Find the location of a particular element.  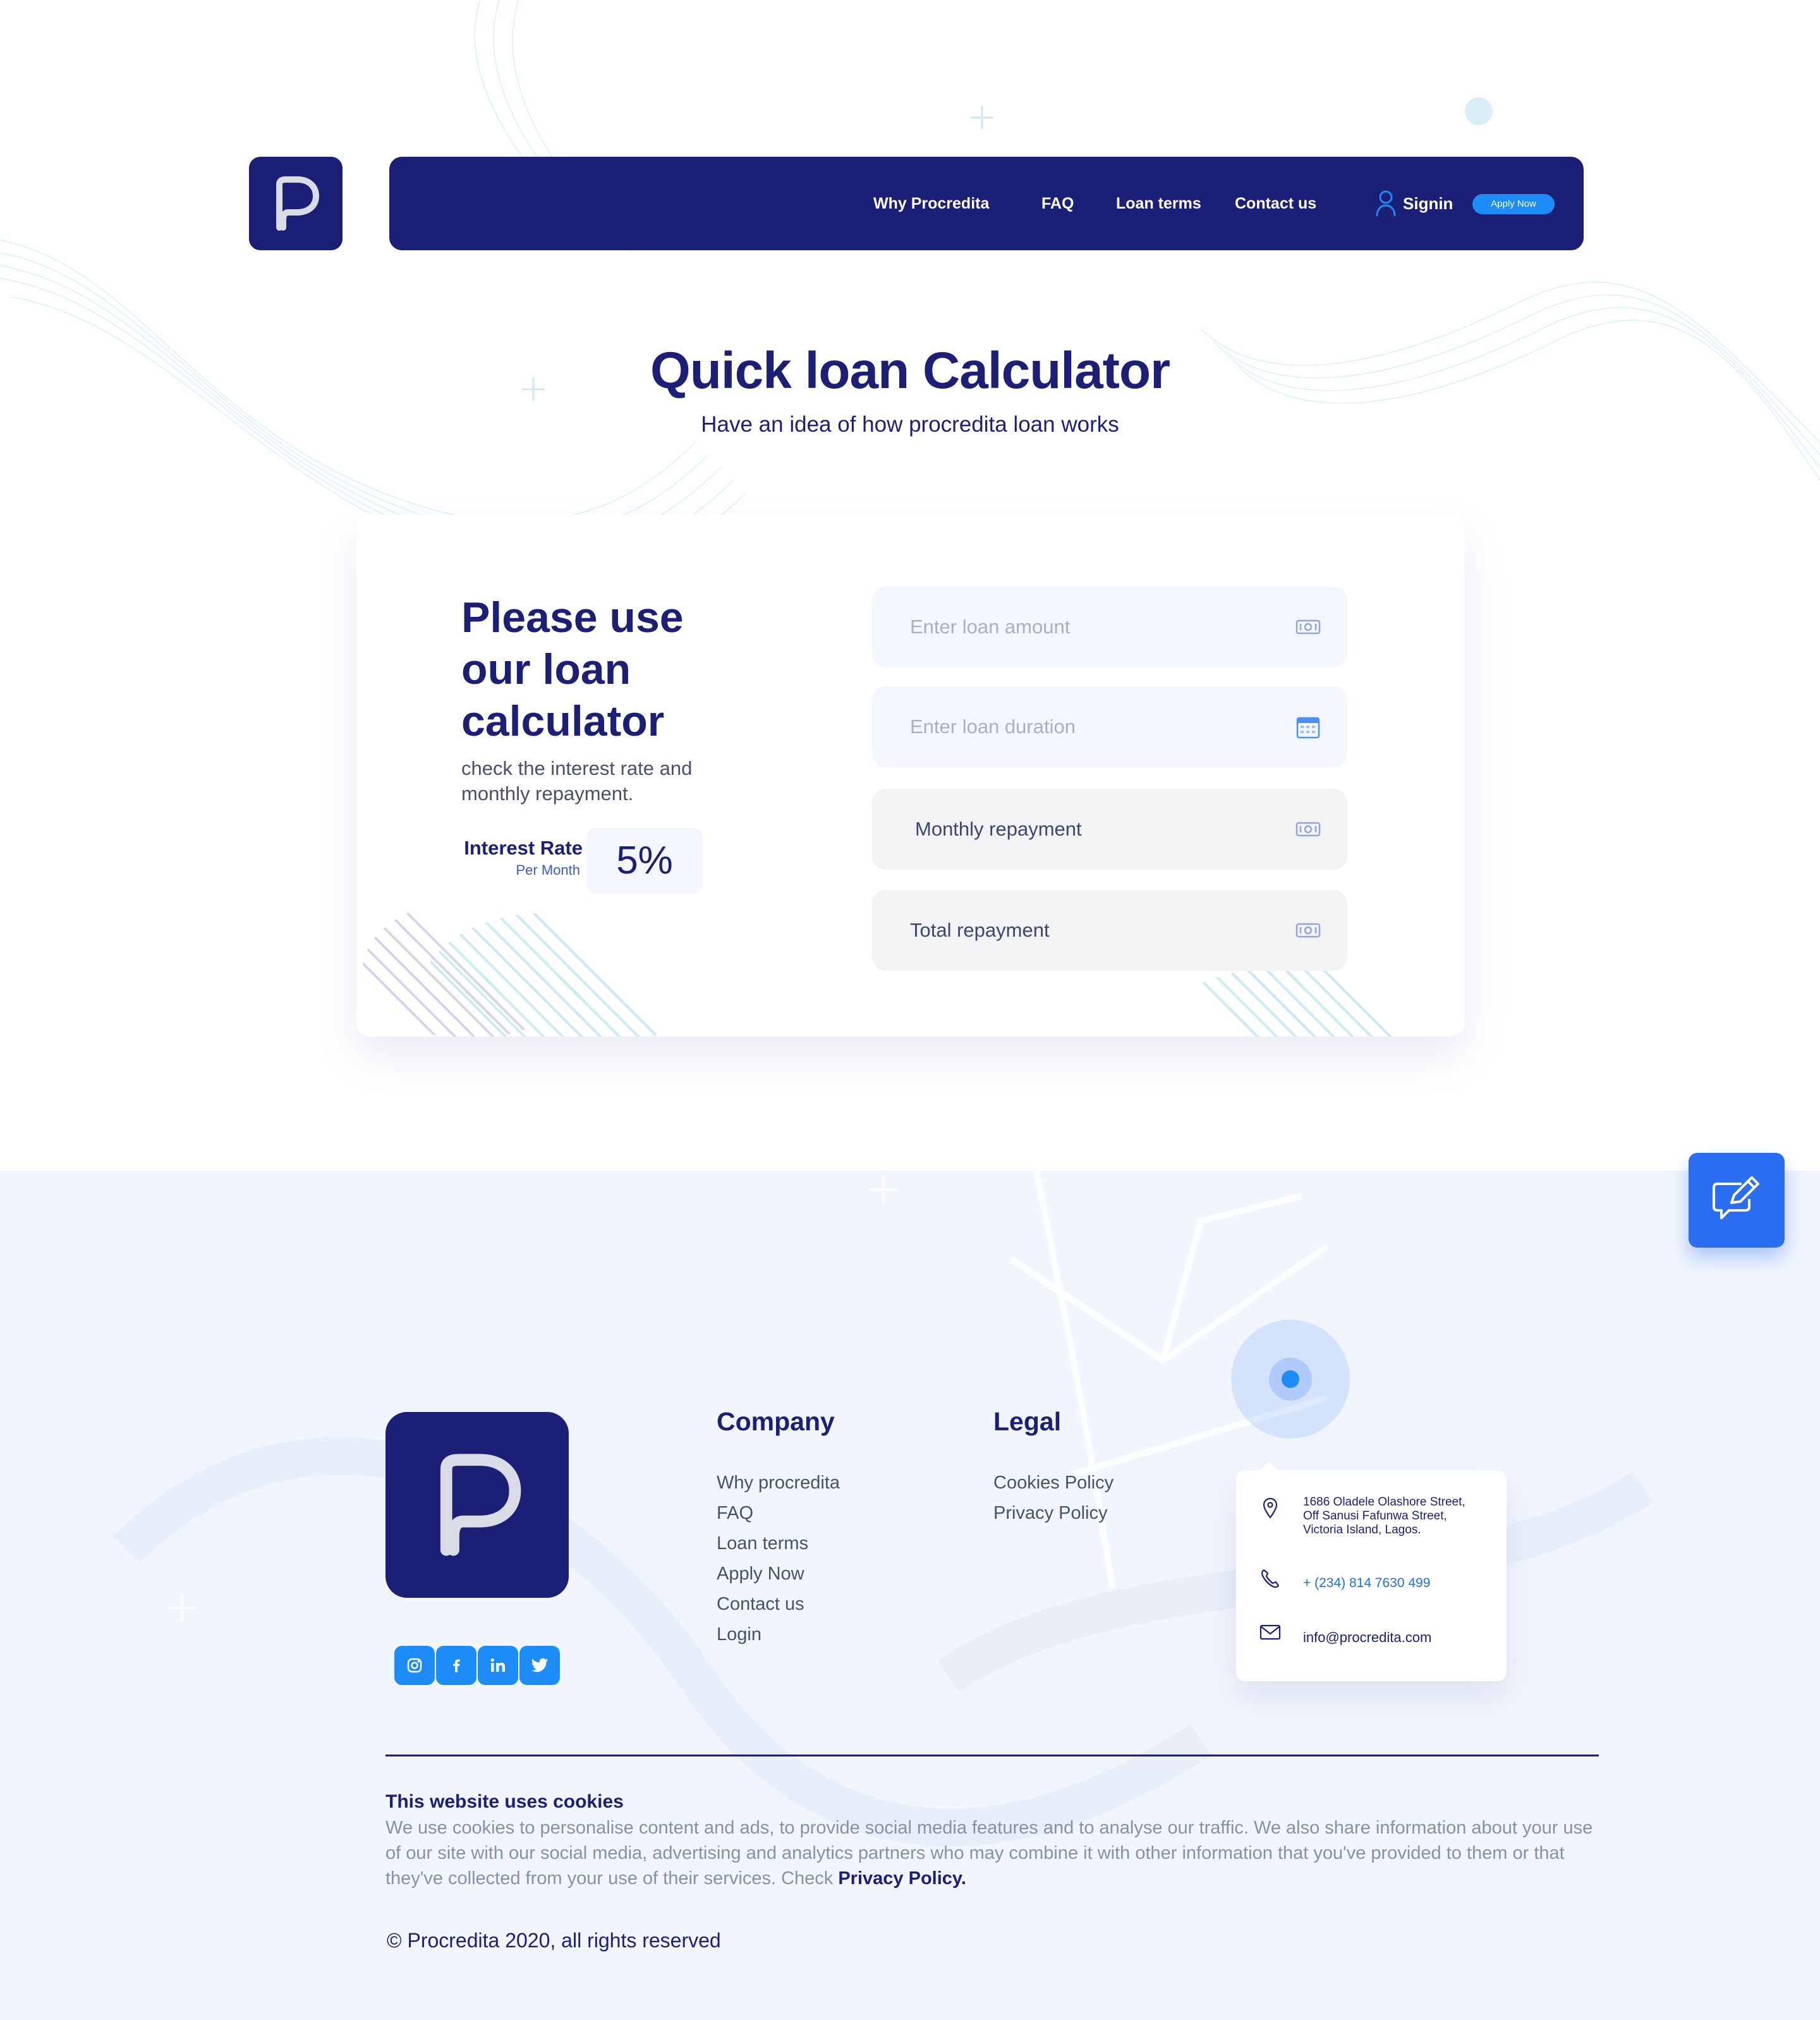

nav-faq: FAQ is located at coordinates (1057, 204).